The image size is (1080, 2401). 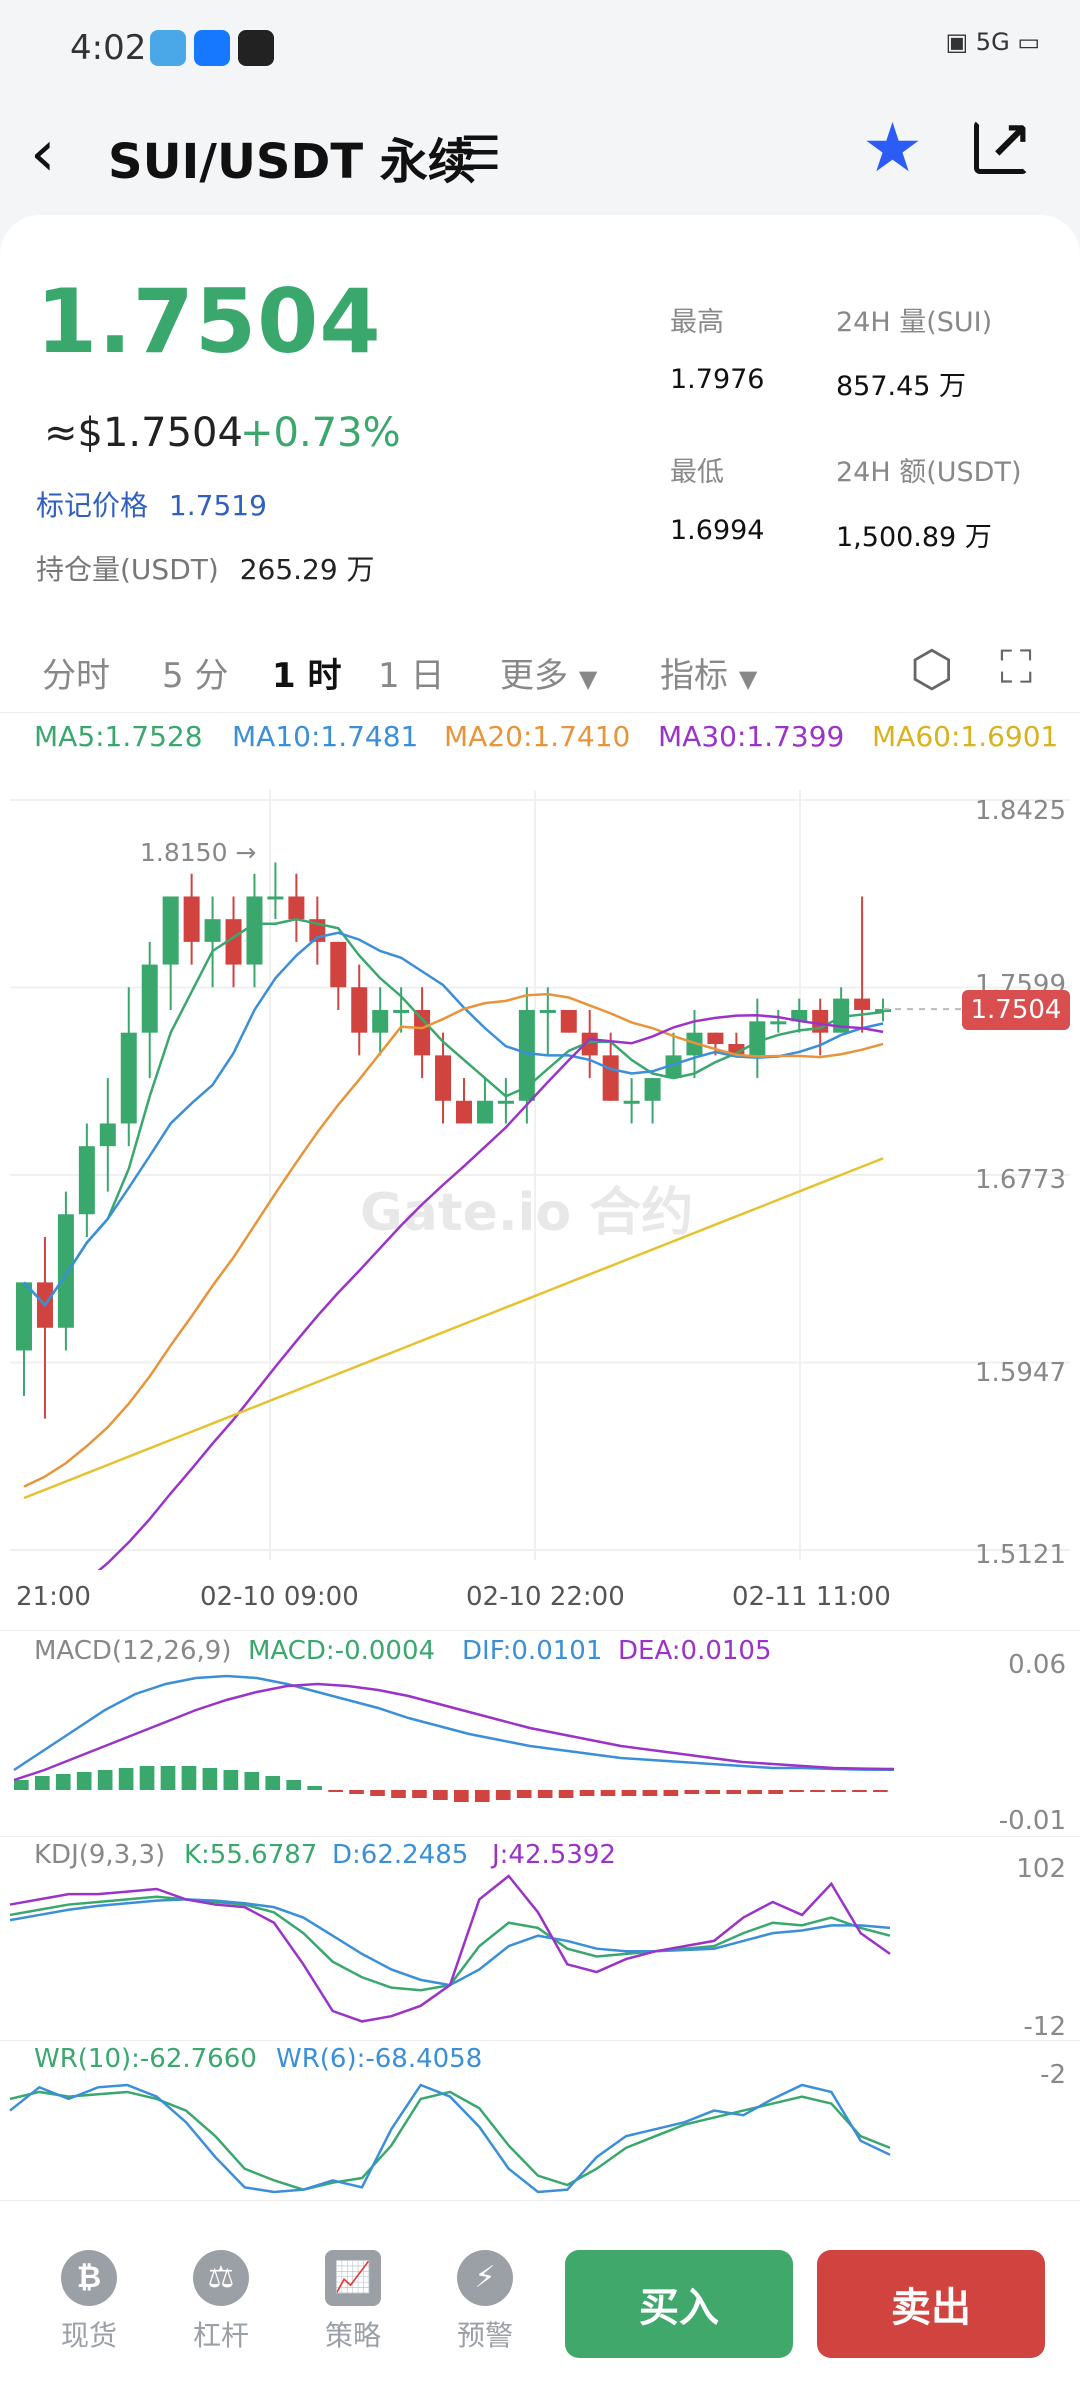 I want to click on low-label: 最低, so click(x=697, y=472).